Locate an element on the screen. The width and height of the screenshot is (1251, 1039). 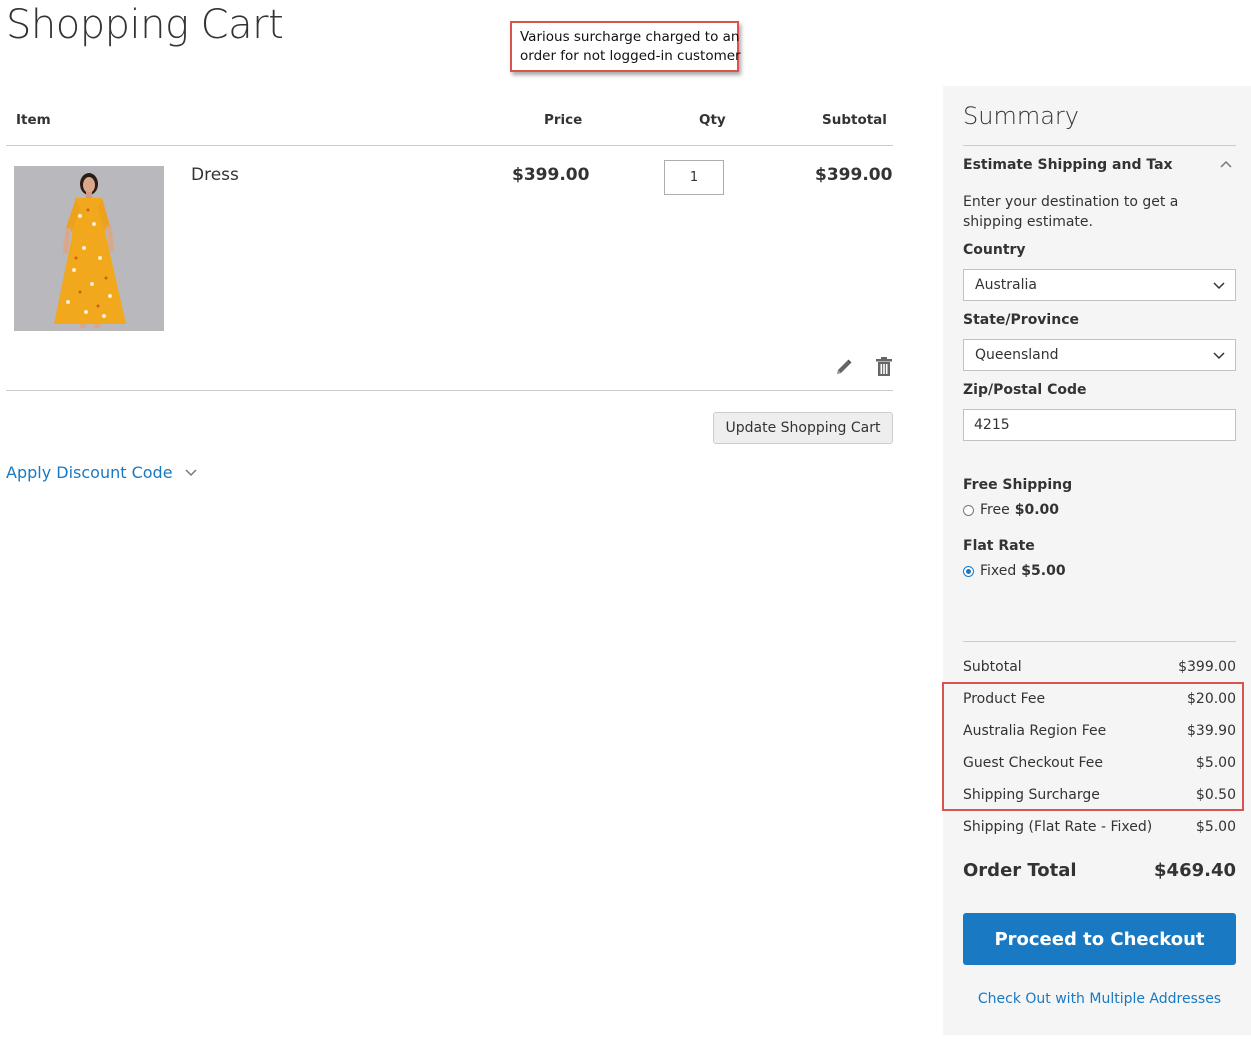
multi-address-checkout-link: Check Out with Multiple Addresses is located at coordinates (1099, 999).